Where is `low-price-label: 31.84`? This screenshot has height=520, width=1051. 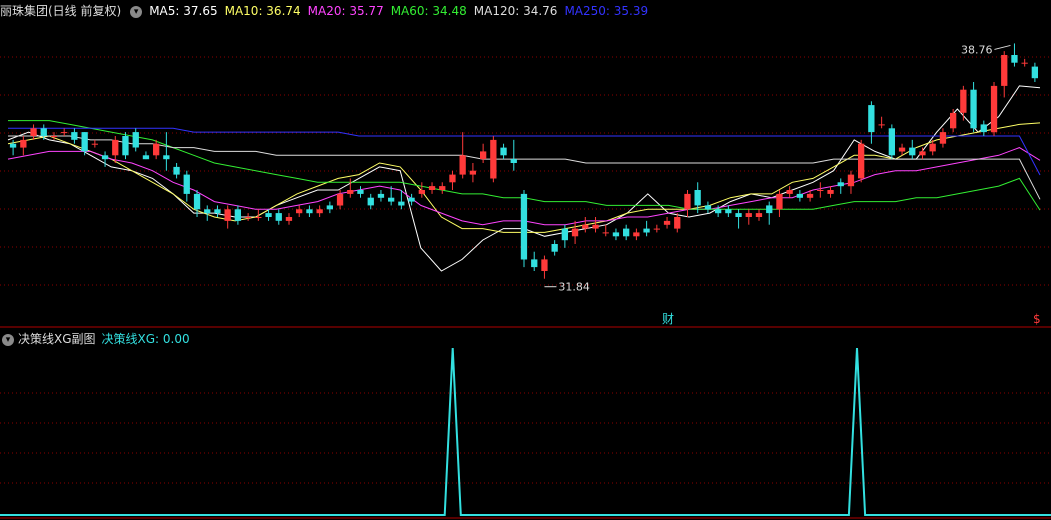
low-price-label: 31.84 is located at coordinates (574, 287).